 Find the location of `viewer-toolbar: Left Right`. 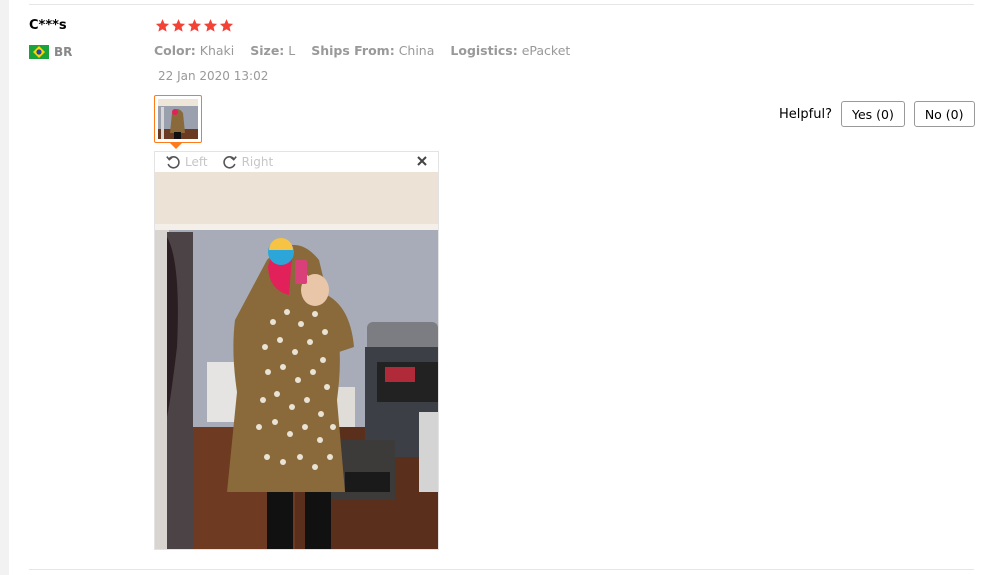

viewer-toolbar: Left Right is located at coordinates (296, 162).